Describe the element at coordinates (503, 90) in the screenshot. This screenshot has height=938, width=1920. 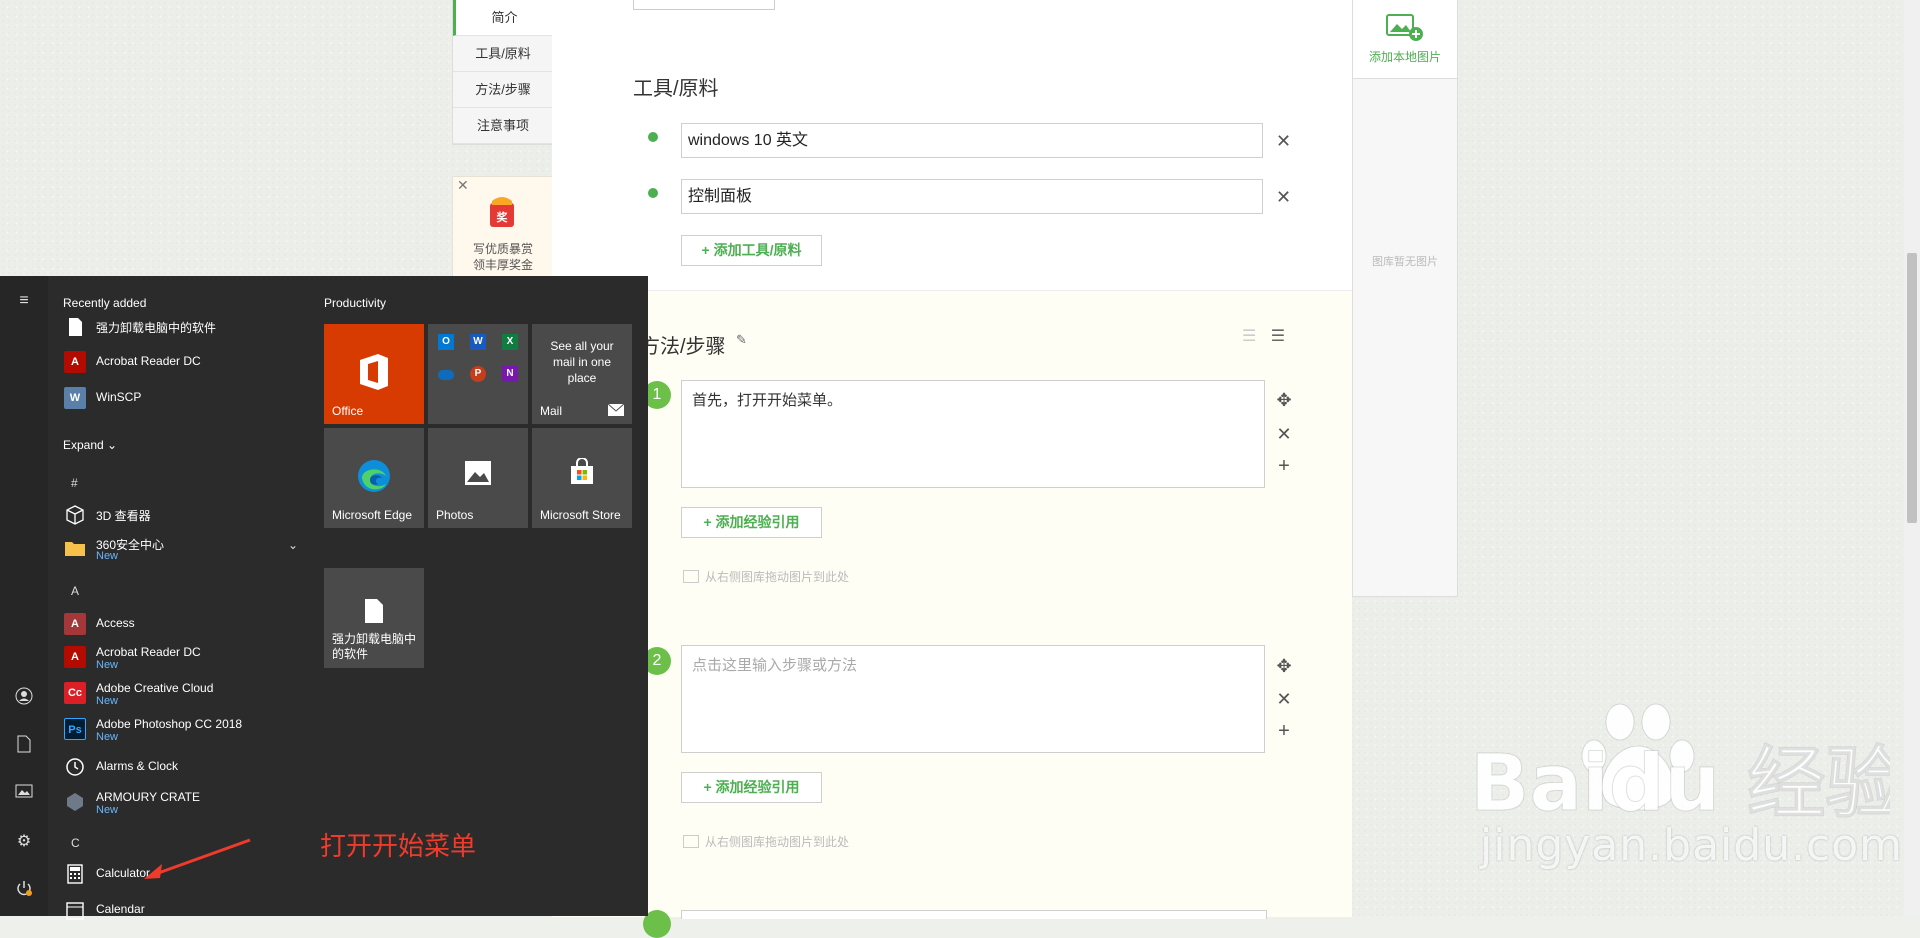
I see `nav-steps: 方法/步骤` at that location.